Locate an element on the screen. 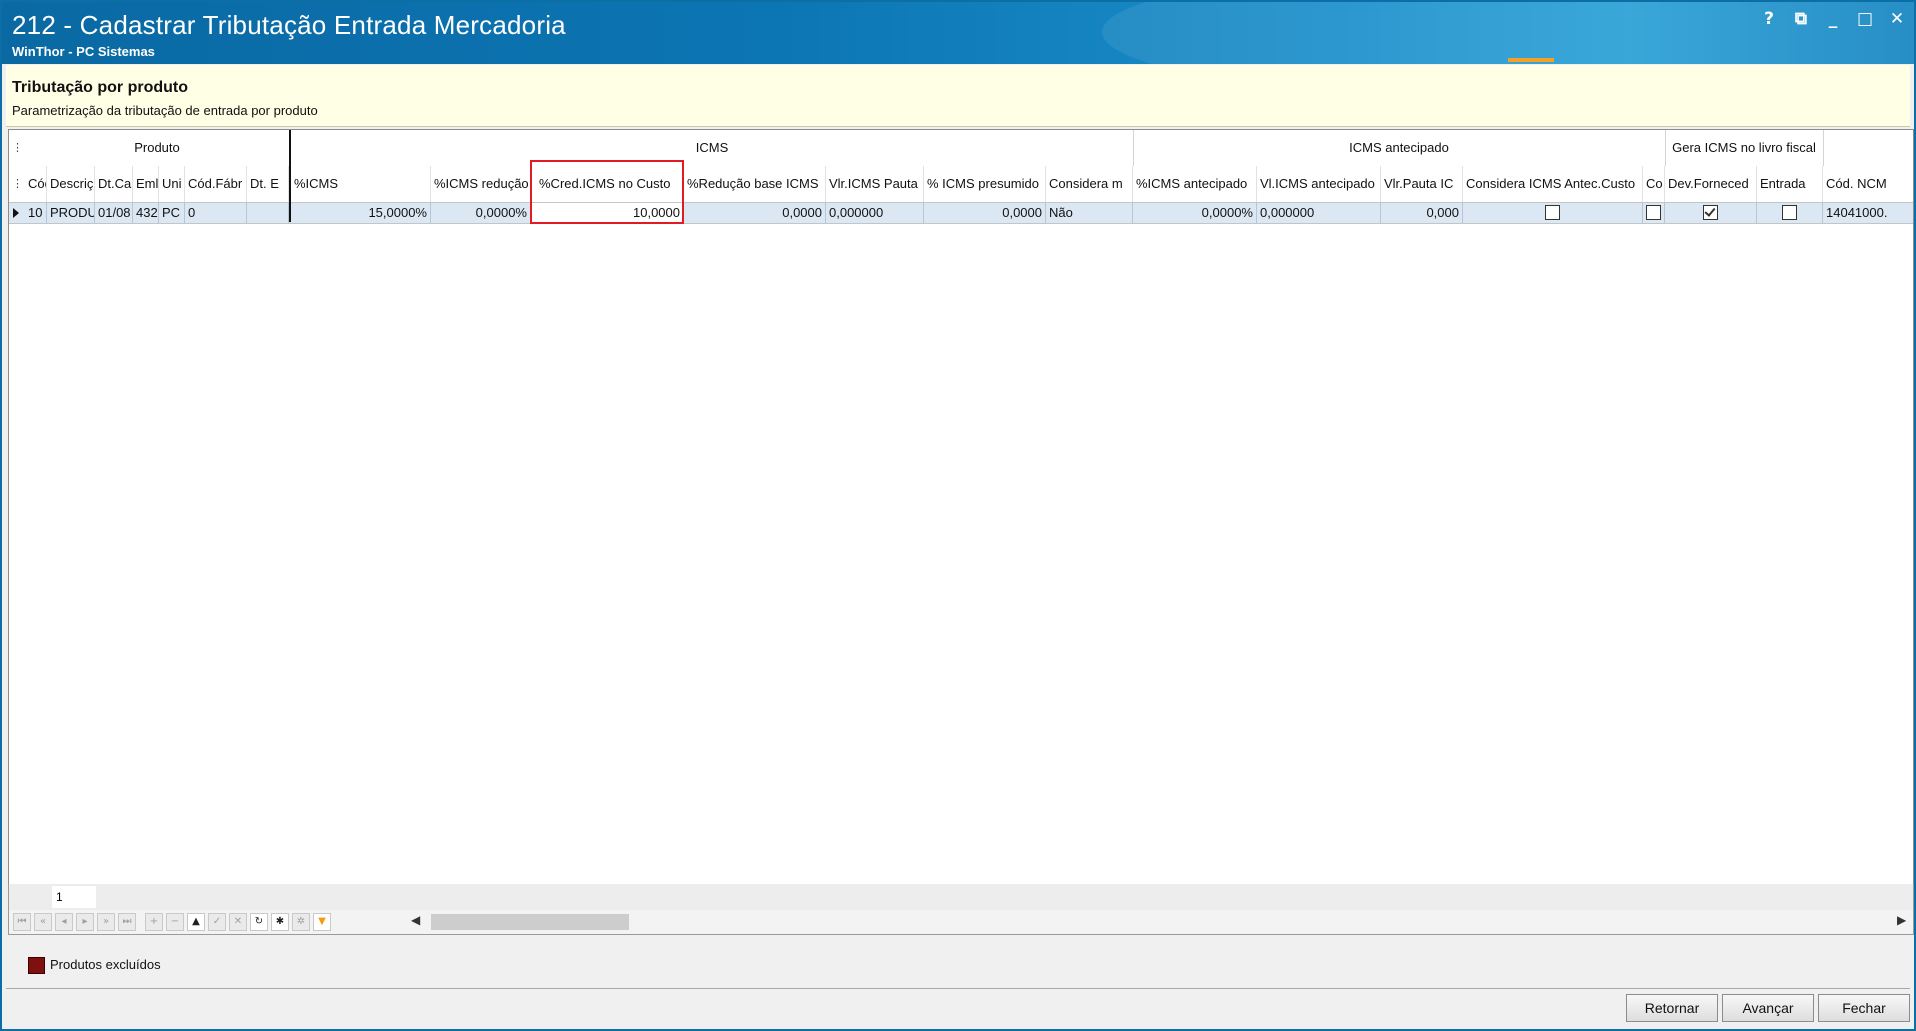 The width and height of the screenshot is (1916, 1031). maximize-icon: □ is located at coordinates (1865, 19).